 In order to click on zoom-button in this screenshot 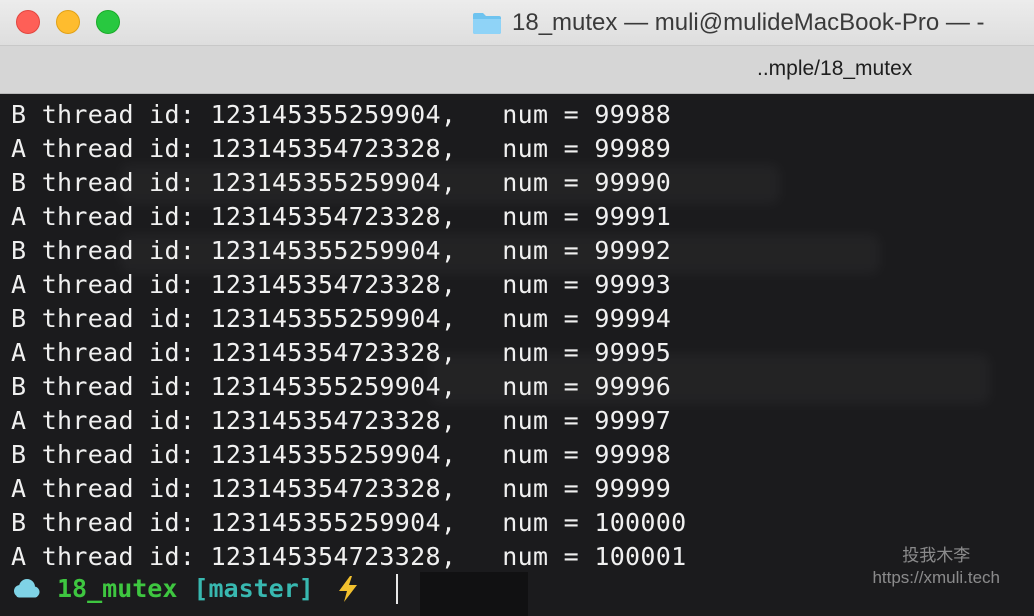, I will do `click(108, 22)`.